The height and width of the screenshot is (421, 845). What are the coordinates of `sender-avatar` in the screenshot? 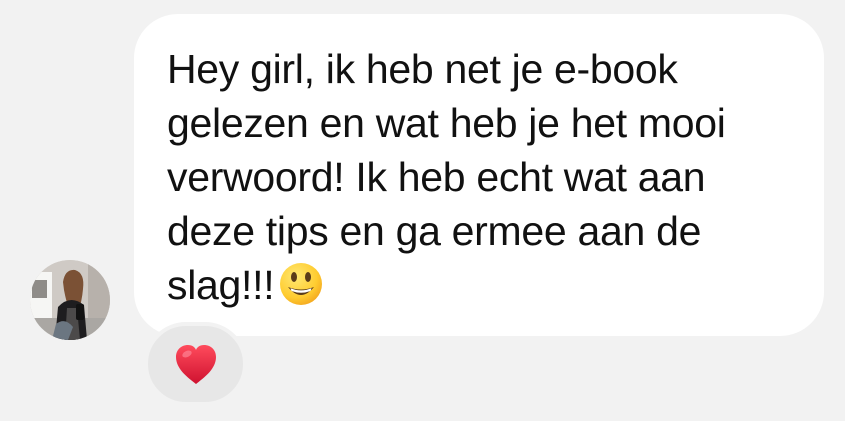 It's located at (70, 300).